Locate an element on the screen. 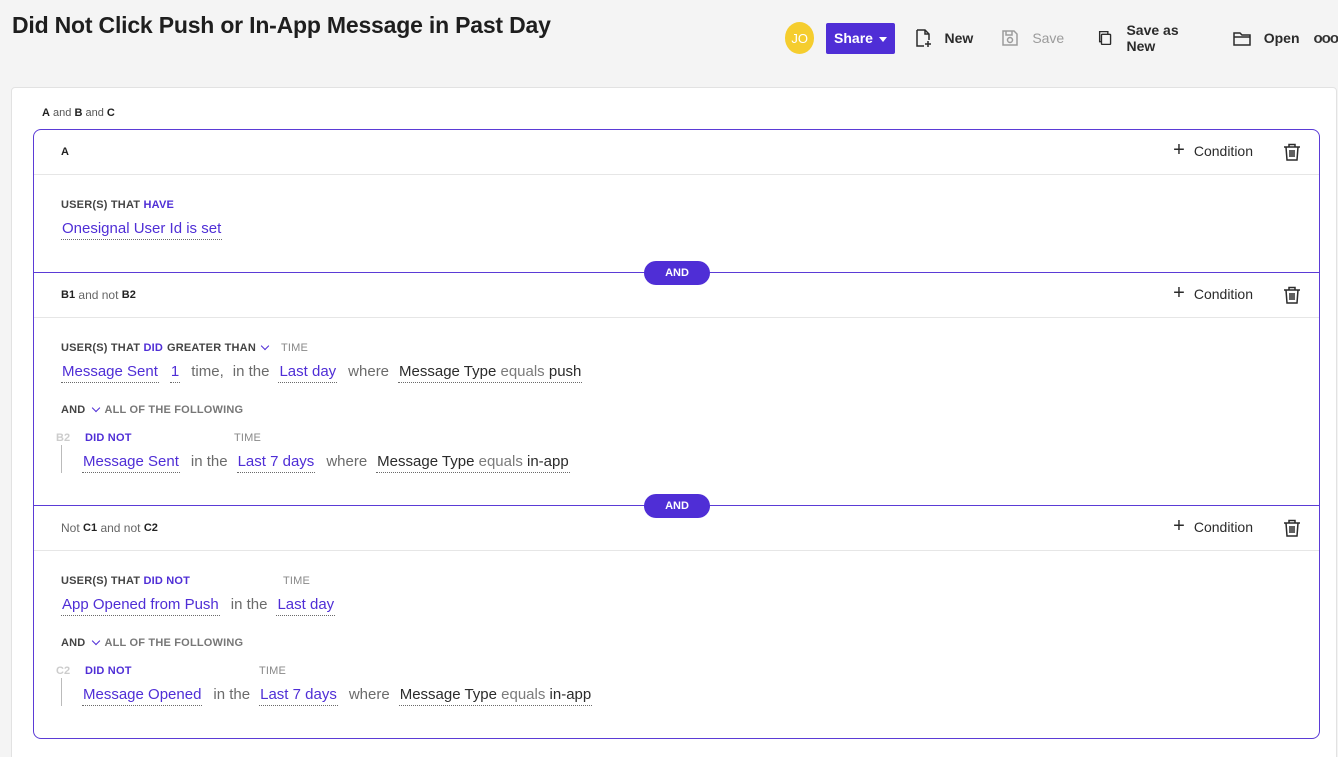  event-property-filter: Message Type equals push is located at coordinates (490, 373).